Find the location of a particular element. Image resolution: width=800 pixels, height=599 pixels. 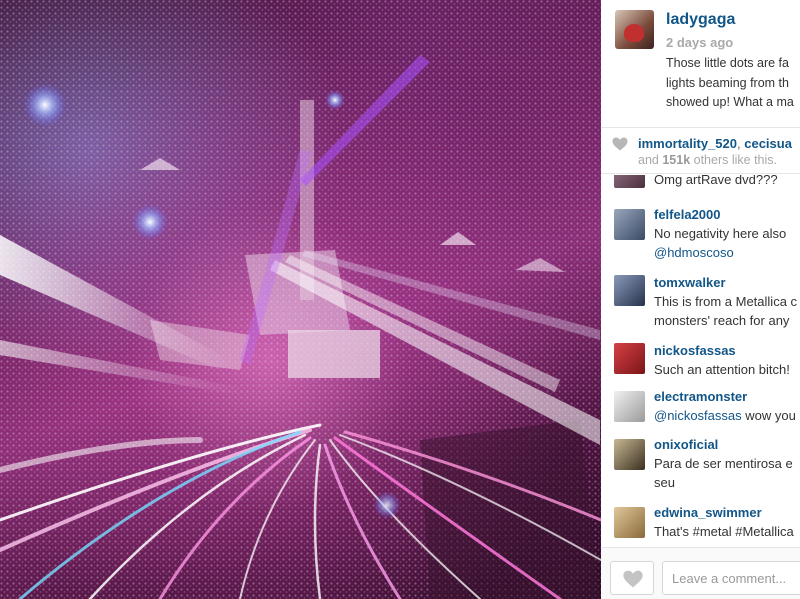

mention-link: @hdmoscoso is located at coordinates (694, 252).